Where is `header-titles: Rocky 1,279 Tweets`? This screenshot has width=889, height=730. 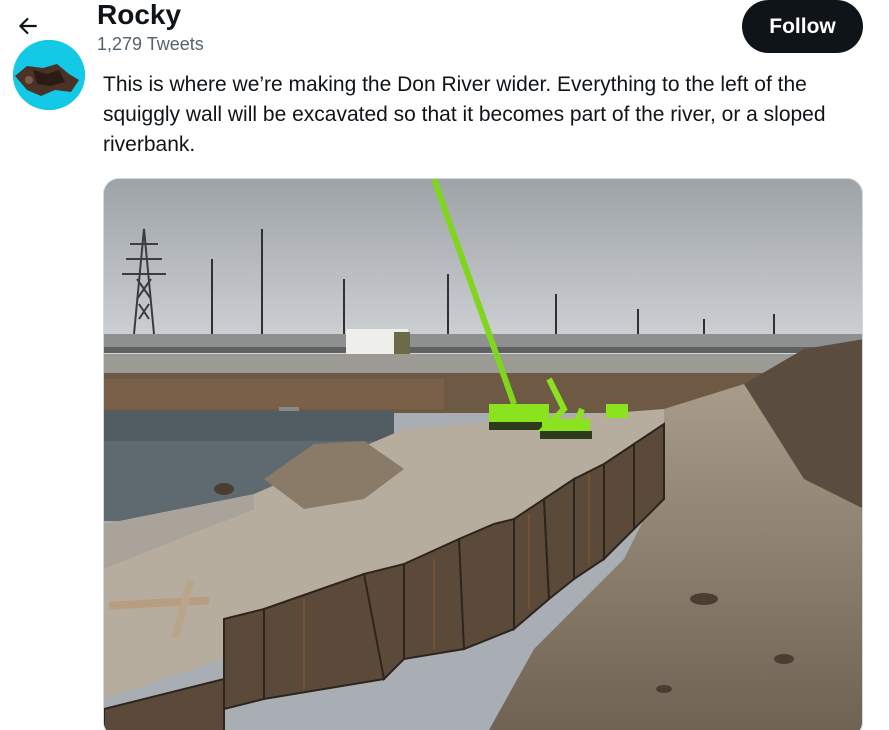
header-titles: Rocky 1,279 Tweets is located at coordinates (150, 27).